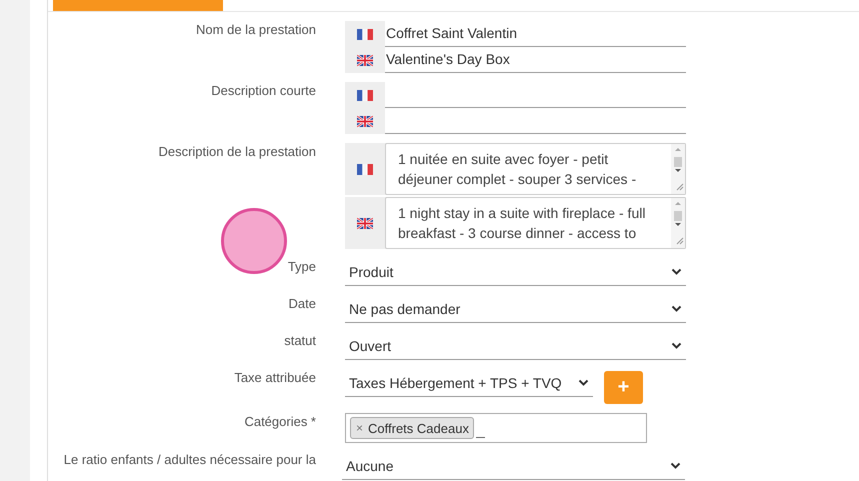  What do you see at coordinates (236, 151) in the screenshot?
I see `field-label: Description de la prestation` at bounding box center [236, 151].